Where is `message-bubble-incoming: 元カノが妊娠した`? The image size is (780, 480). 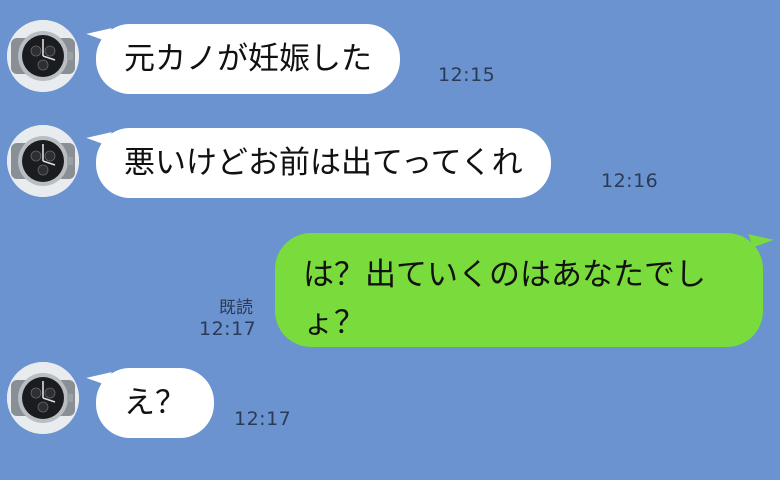
message-bubble-incoming: 元カノが妊娠した is located at coordinates (248, 59).